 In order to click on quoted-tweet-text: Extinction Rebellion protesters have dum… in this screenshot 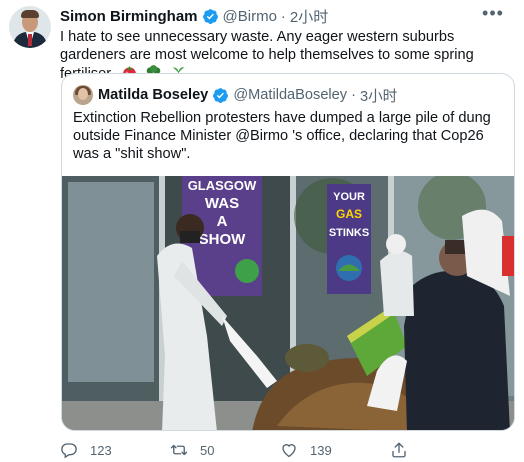, I will do `click(282, 136)`.